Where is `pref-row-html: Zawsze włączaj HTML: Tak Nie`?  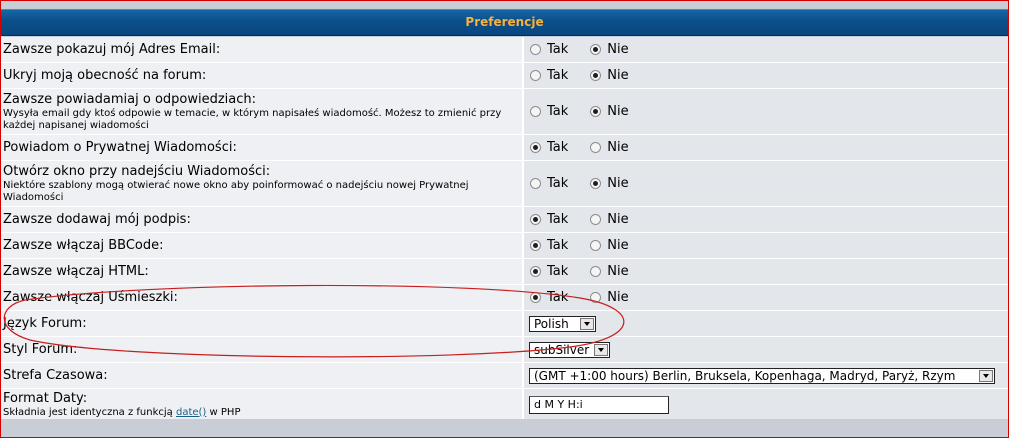 pref-row-html: Zawsze włączaj HTML: Tak Nie is located at coordinates (504, 272).